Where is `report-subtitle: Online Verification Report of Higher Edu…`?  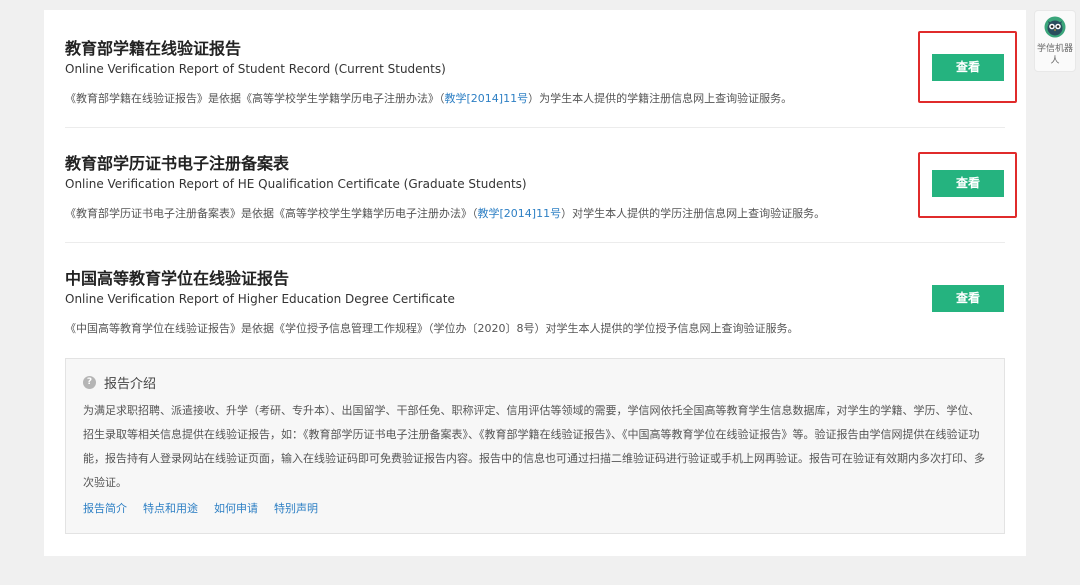 report-subtitle: Online Verification Report of Higher Edu… is located at coordinates (260, 299).